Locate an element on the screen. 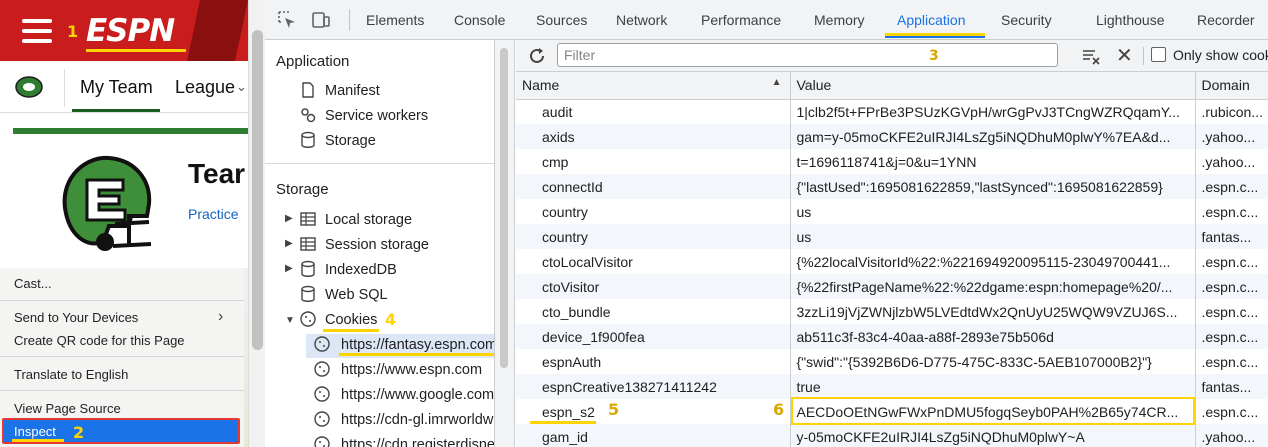 Image resolution: width=1268 pixels, height=447 pixels. practice-link: Practice is located at coordinates (213, 214).